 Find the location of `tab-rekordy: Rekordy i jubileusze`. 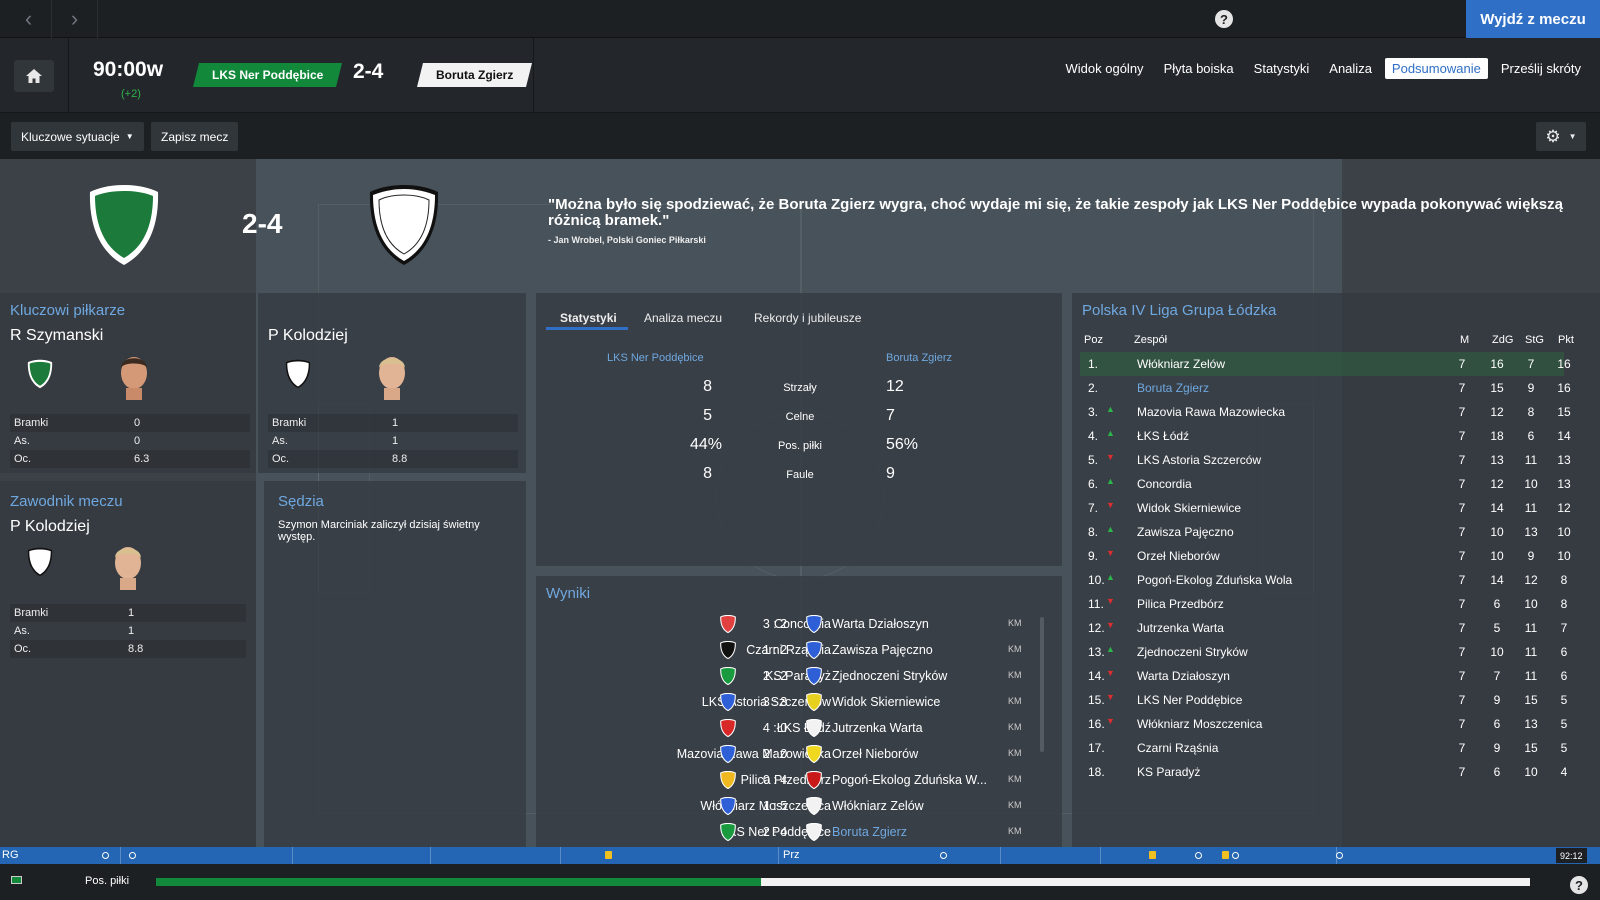

tab-rekordy: Rekordy i jubileusze is located at coordinates (807, 318).